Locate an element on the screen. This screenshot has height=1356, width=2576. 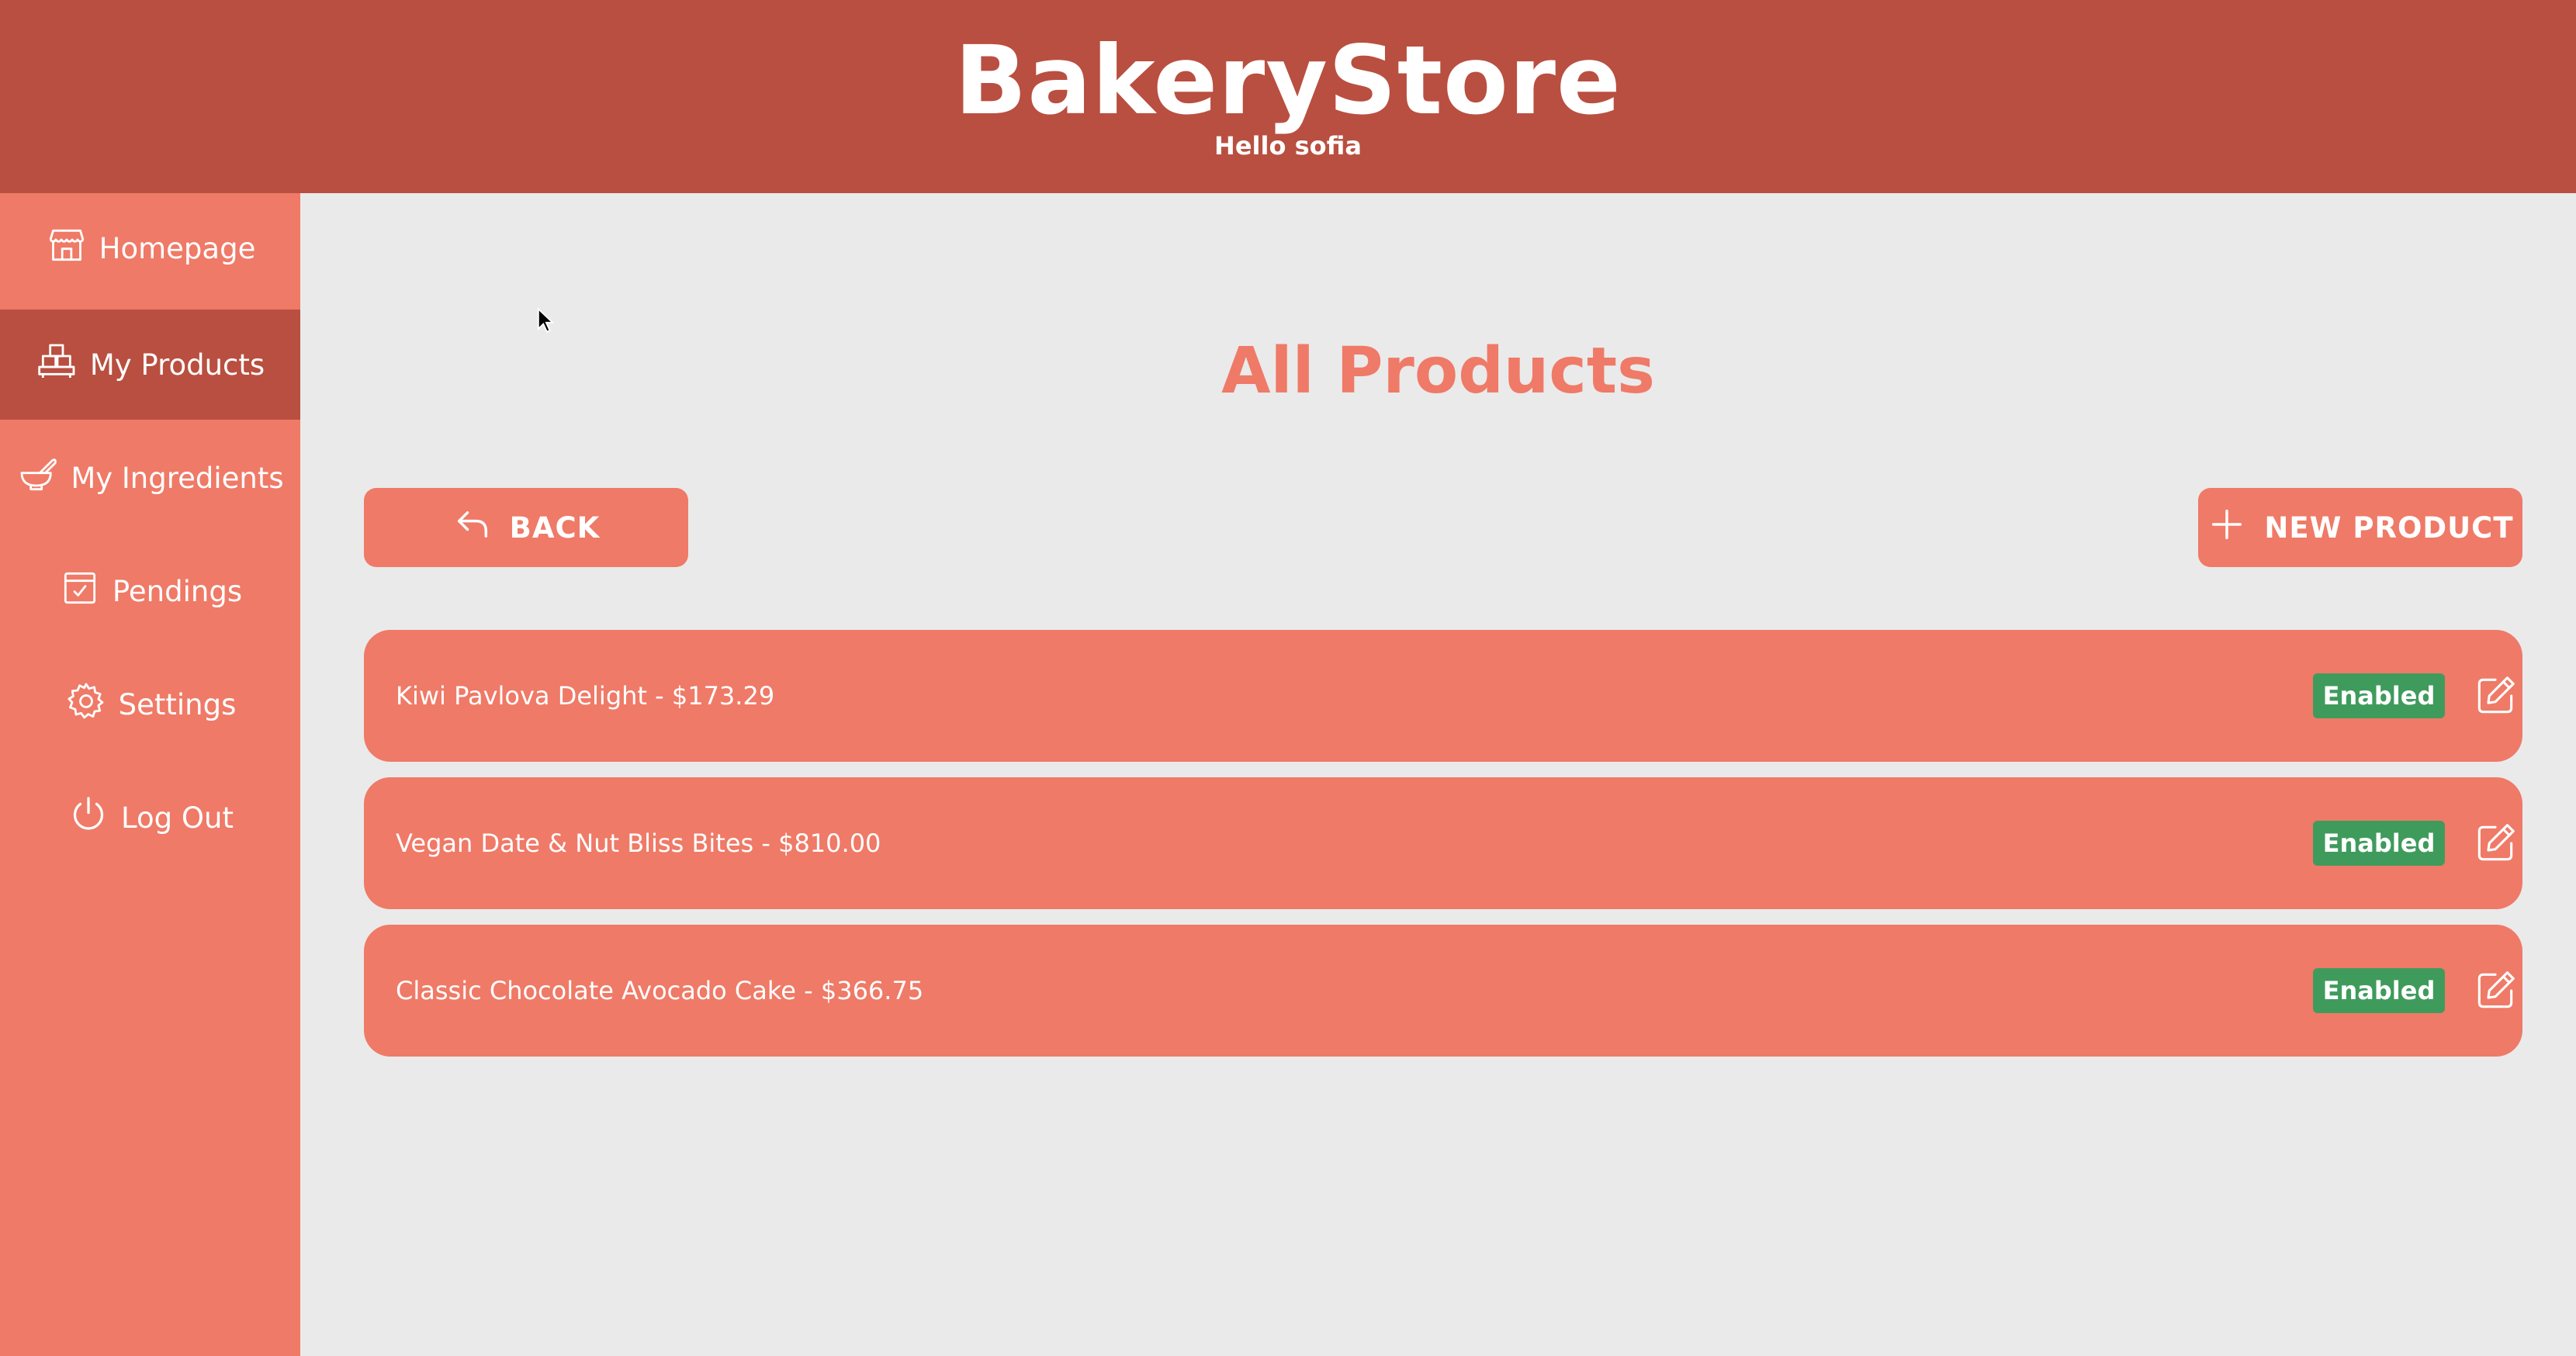
sidebar-item-label: Settings is located at coordinates (177, 704).